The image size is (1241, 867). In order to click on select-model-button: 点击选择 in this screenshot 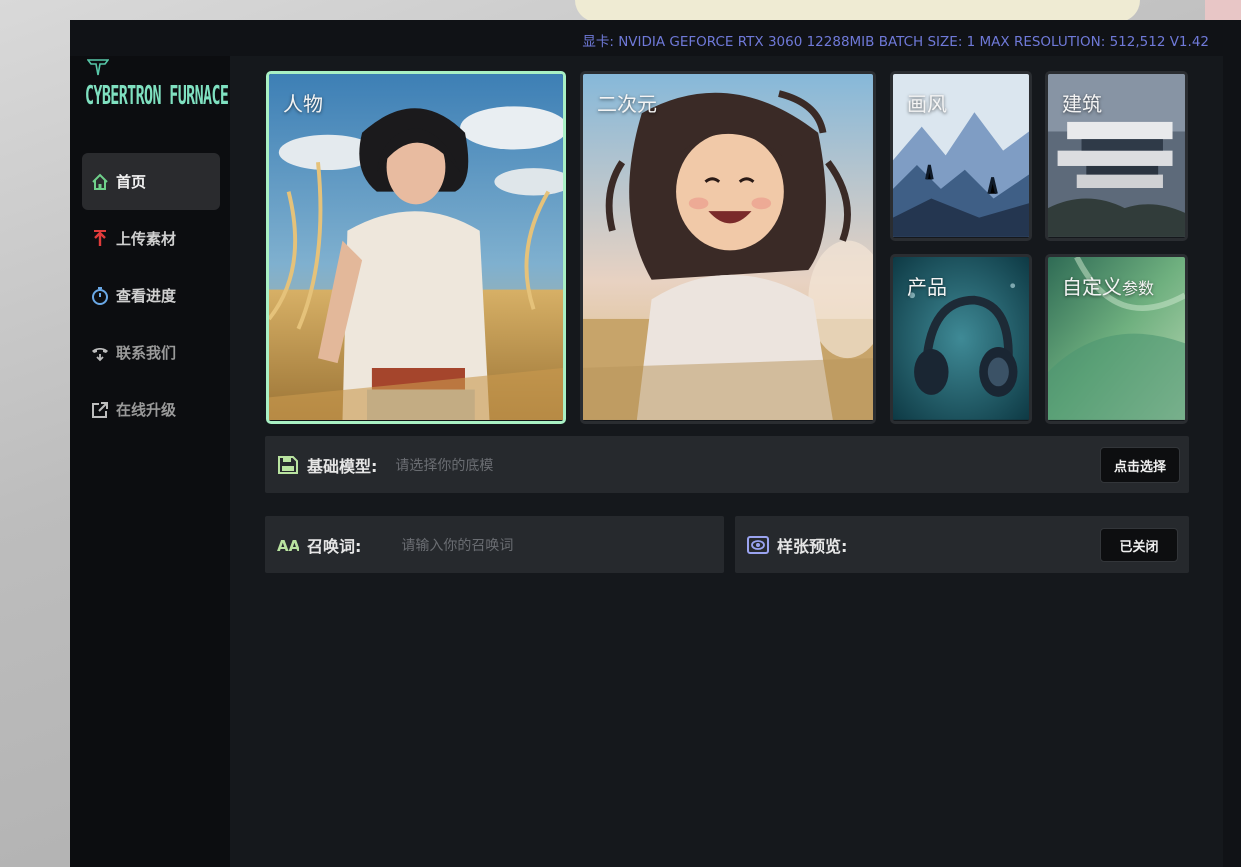, I will do `click(1140, 465)`.